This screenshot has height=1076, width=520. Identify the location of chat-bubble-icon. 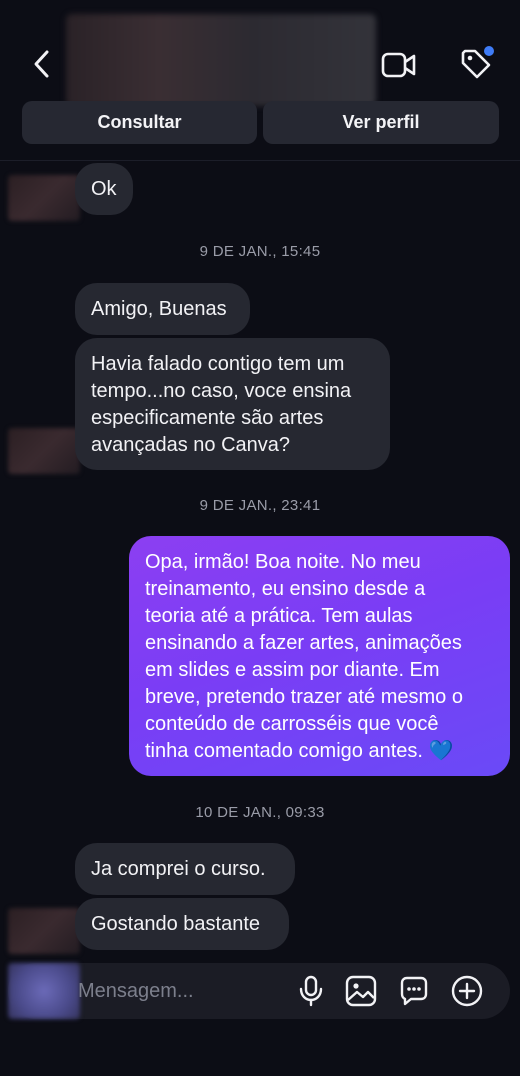
(414, 991).